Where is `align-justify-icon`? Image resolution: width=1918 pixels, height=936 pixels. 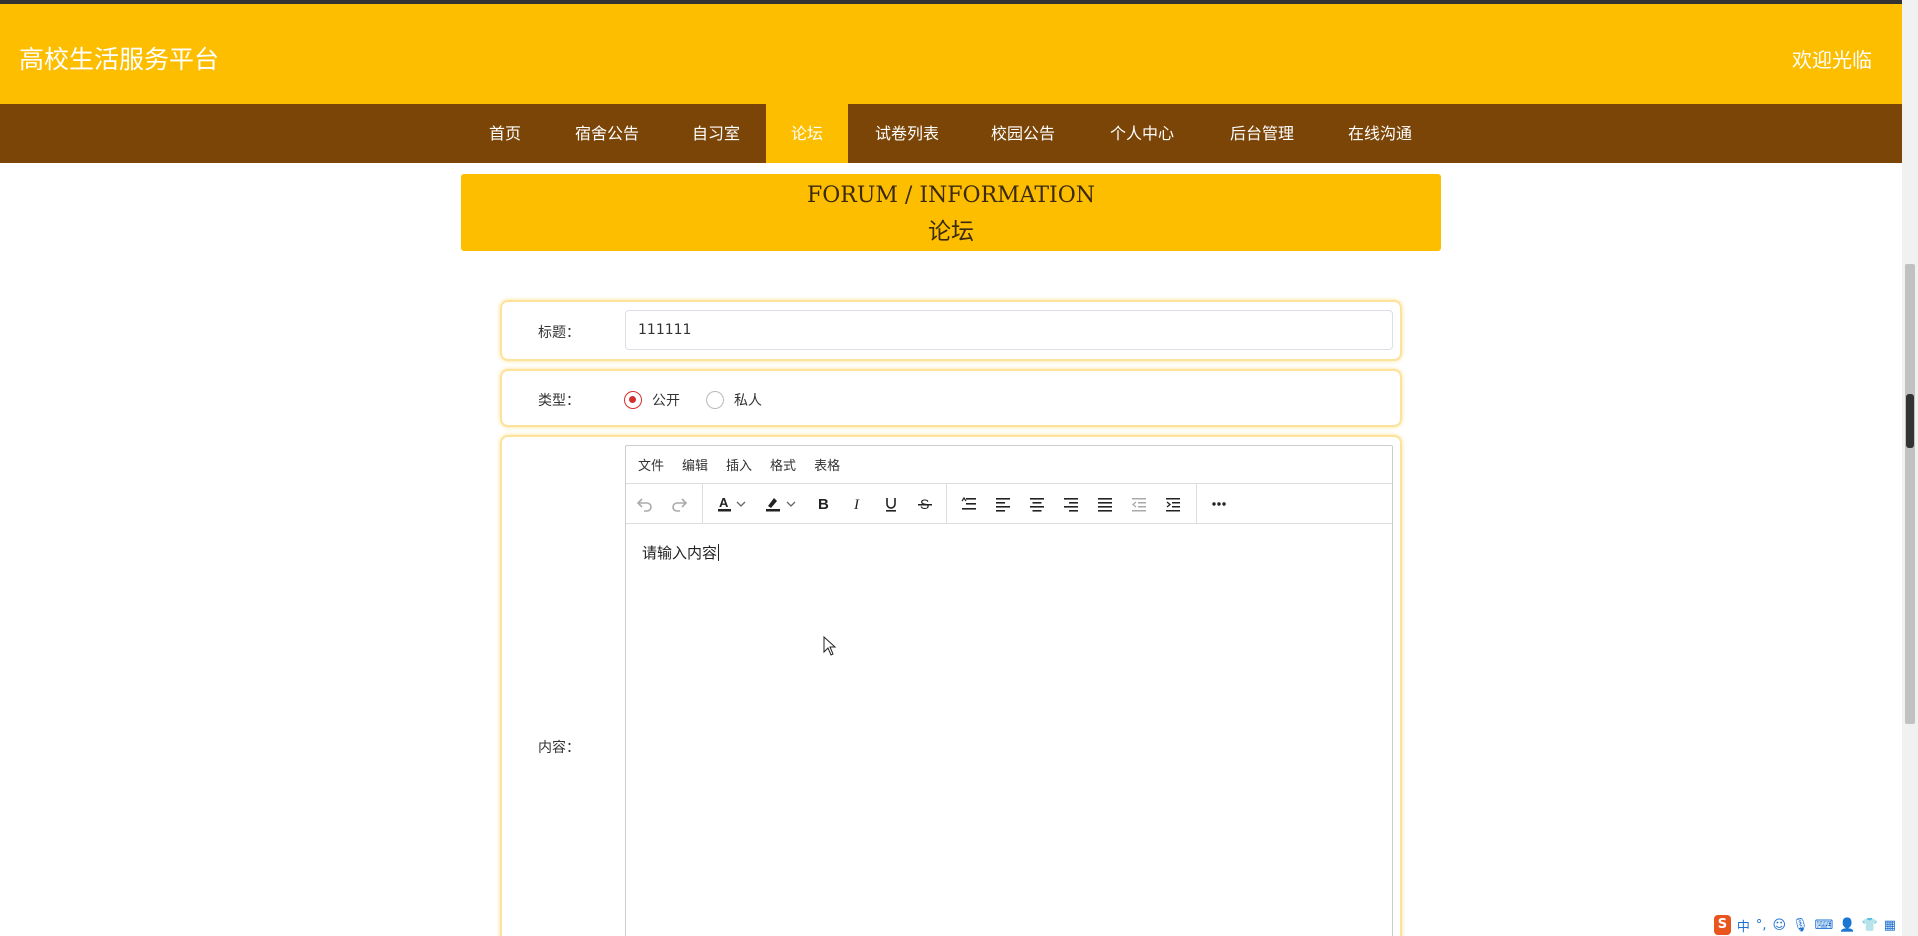
align-justify-icon is located at coordinates (1105, 504).